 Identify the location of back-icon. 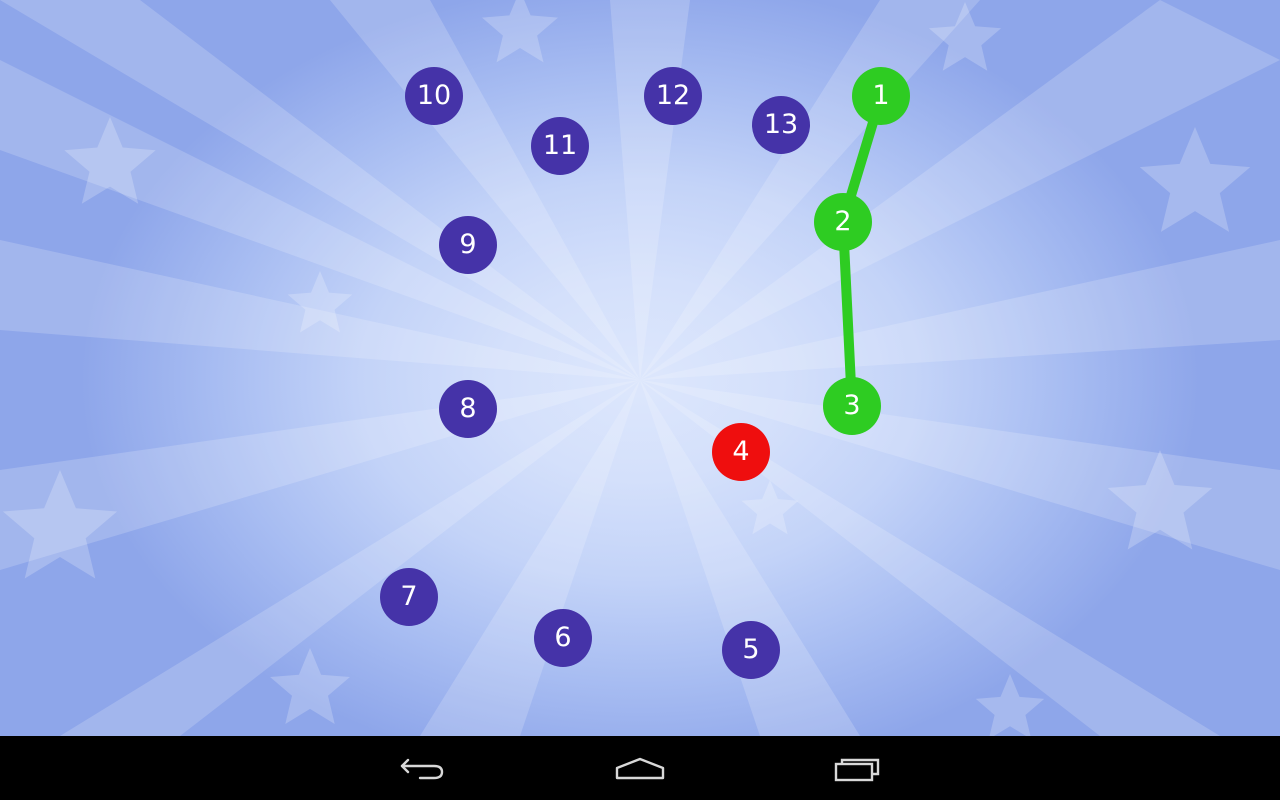
(422, 769).